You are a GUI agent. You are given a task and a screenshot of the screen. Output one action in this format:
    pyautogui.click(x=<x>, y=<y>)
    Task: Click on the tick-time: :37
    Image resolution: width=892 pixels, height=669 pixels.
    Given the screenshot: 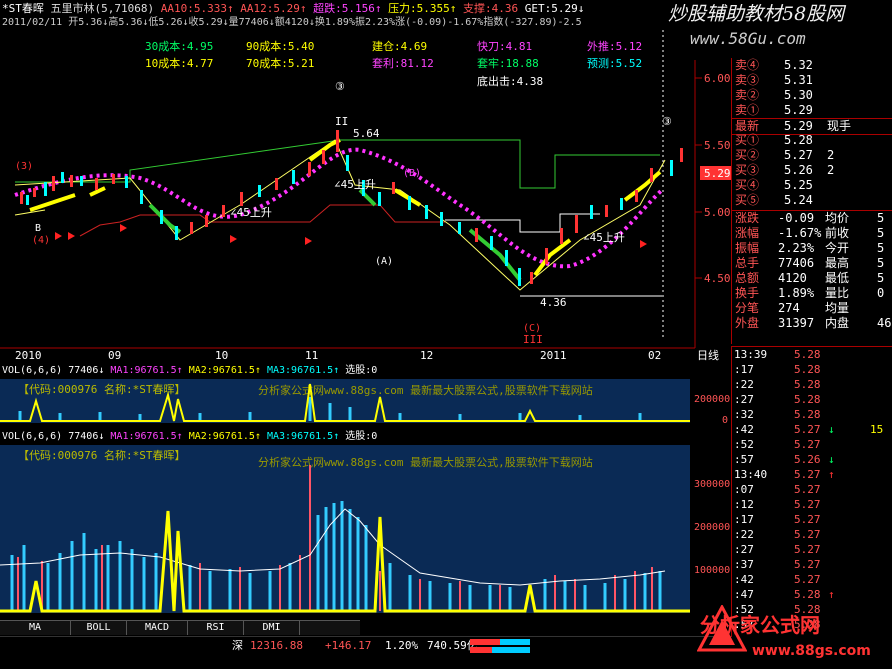 What is the action you would take?
    pyautogui.click(x=744, y=564)
    